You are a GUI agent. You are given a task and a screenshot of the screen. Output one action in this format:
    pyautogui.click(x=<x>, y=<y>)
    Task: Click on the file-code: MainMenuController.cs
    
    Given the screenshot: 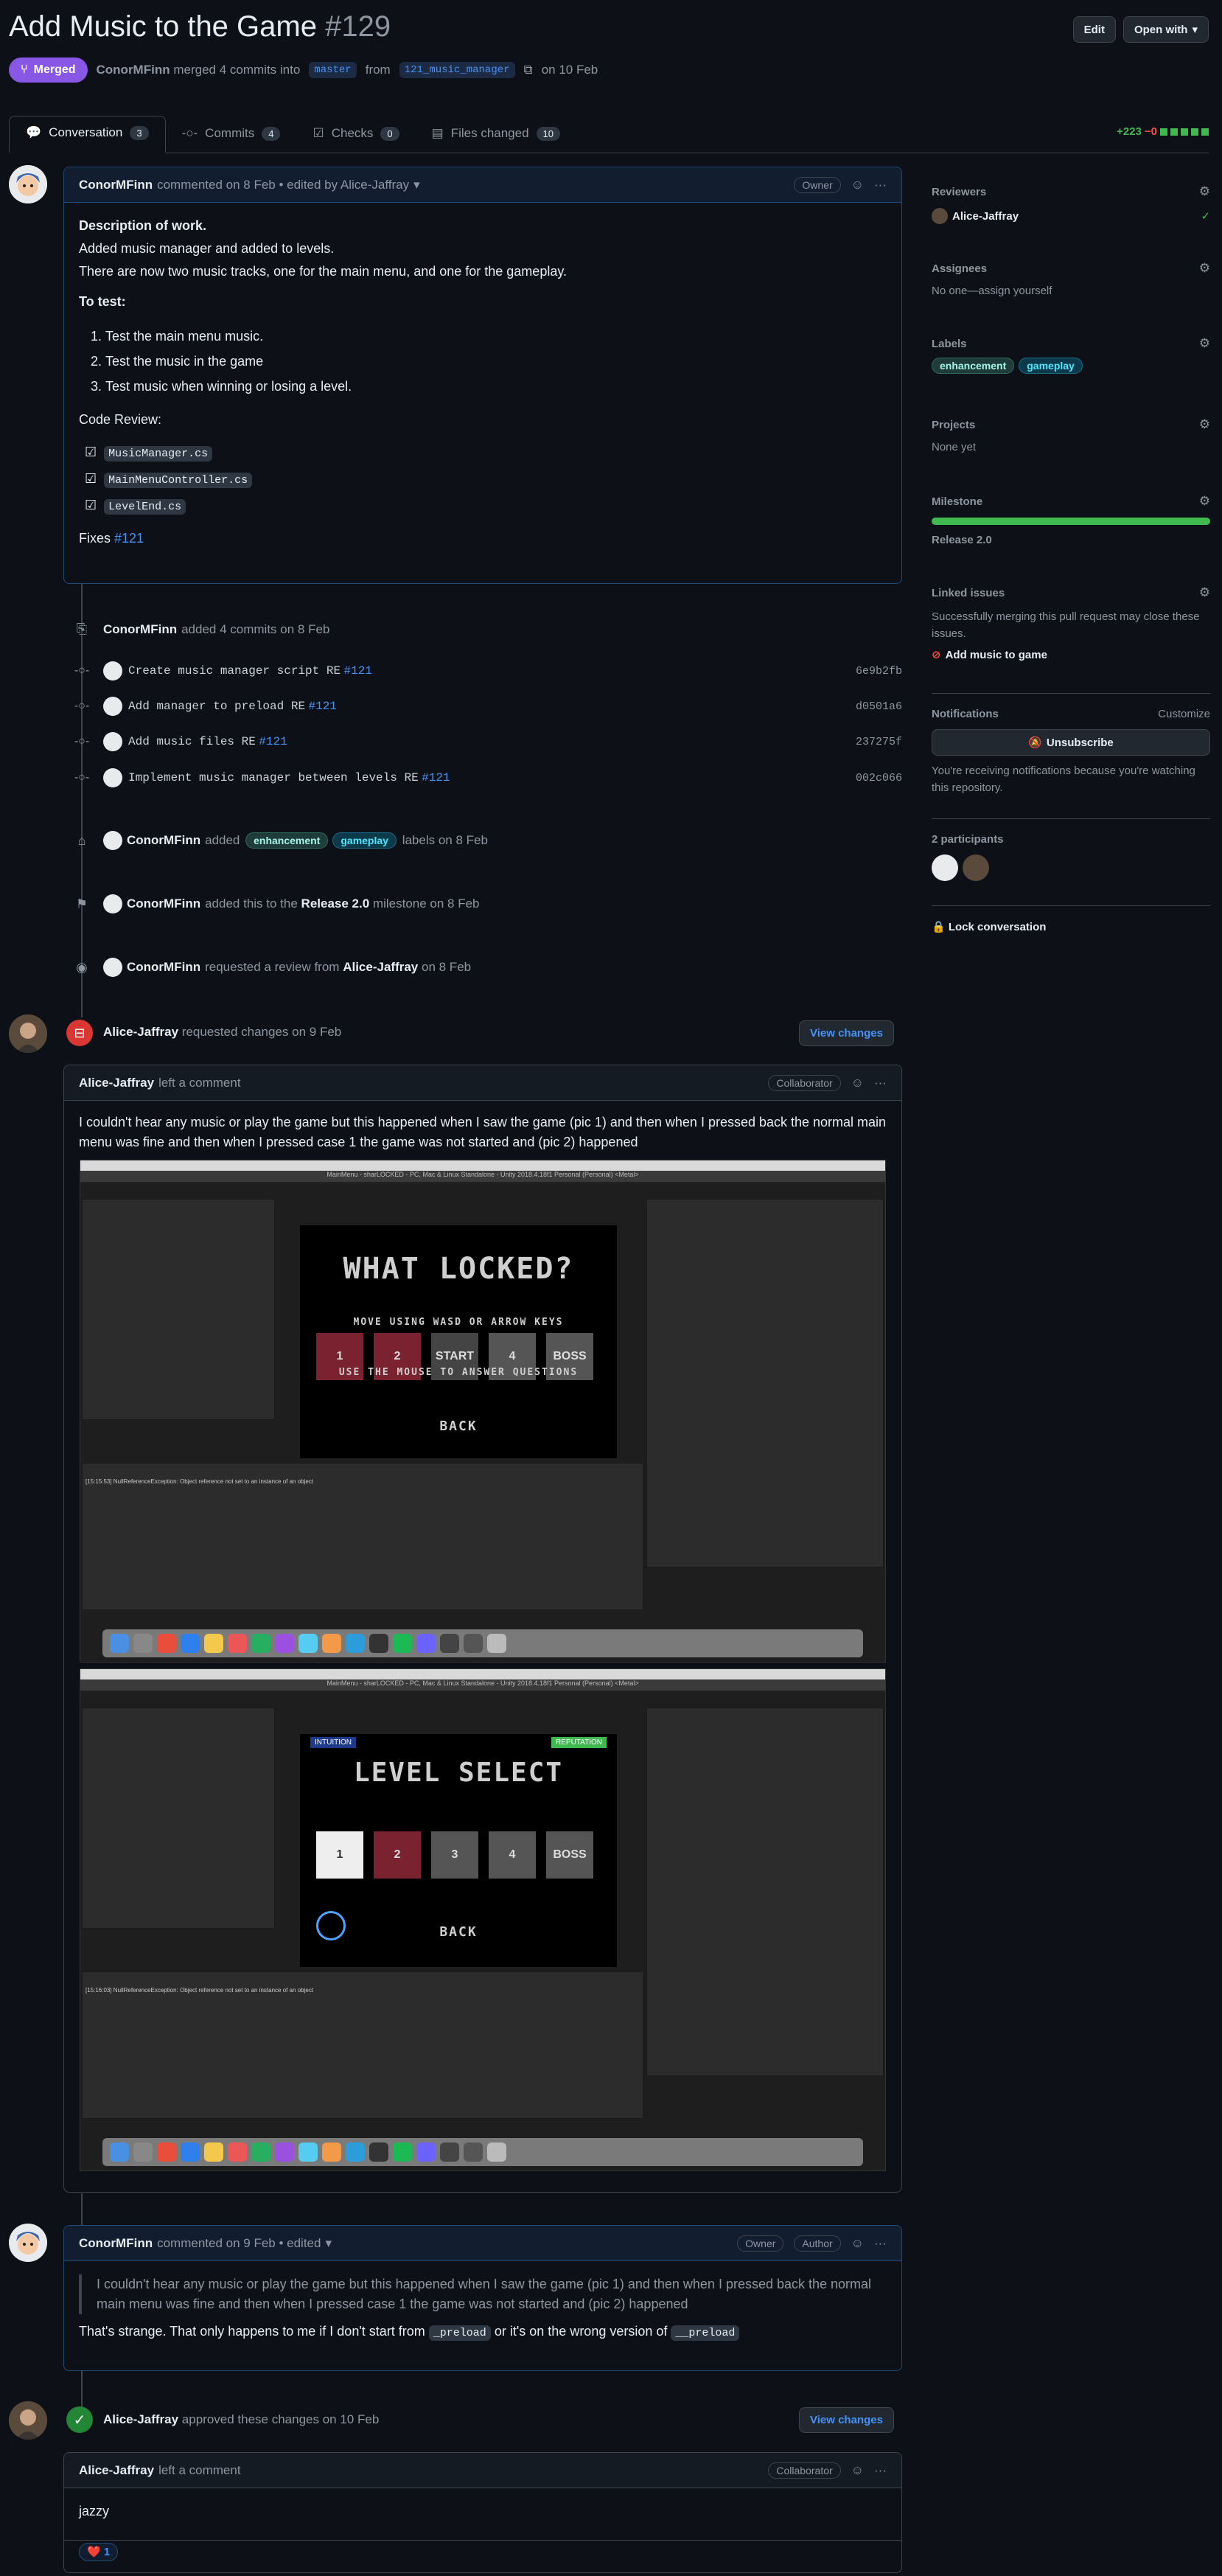 What is the action you would take?
    pyautogui.click(x=178, y=480)
    